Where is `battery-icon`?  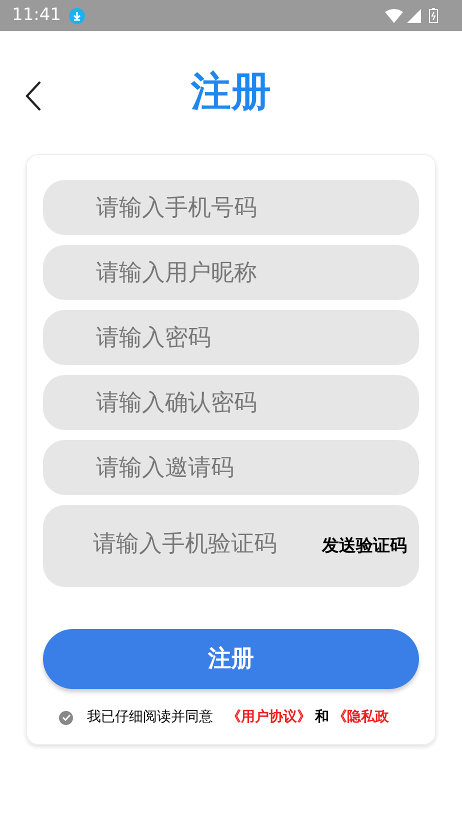
battery-icon is located at coordinates (433, 15).